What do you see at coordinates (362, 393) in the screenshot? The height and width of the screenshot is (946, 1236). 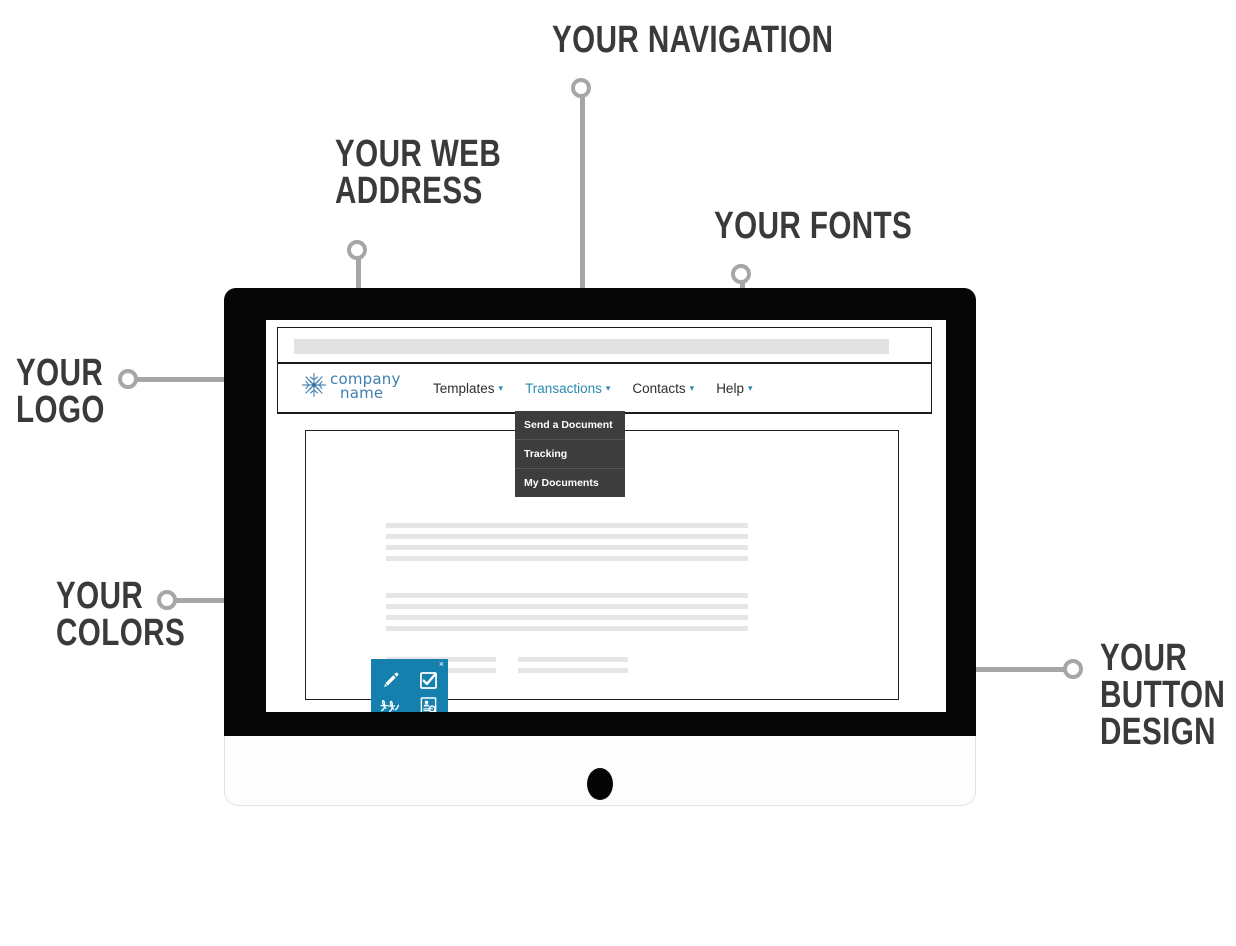 I see `logo-line-2: name` at bounding box center [362, 393].